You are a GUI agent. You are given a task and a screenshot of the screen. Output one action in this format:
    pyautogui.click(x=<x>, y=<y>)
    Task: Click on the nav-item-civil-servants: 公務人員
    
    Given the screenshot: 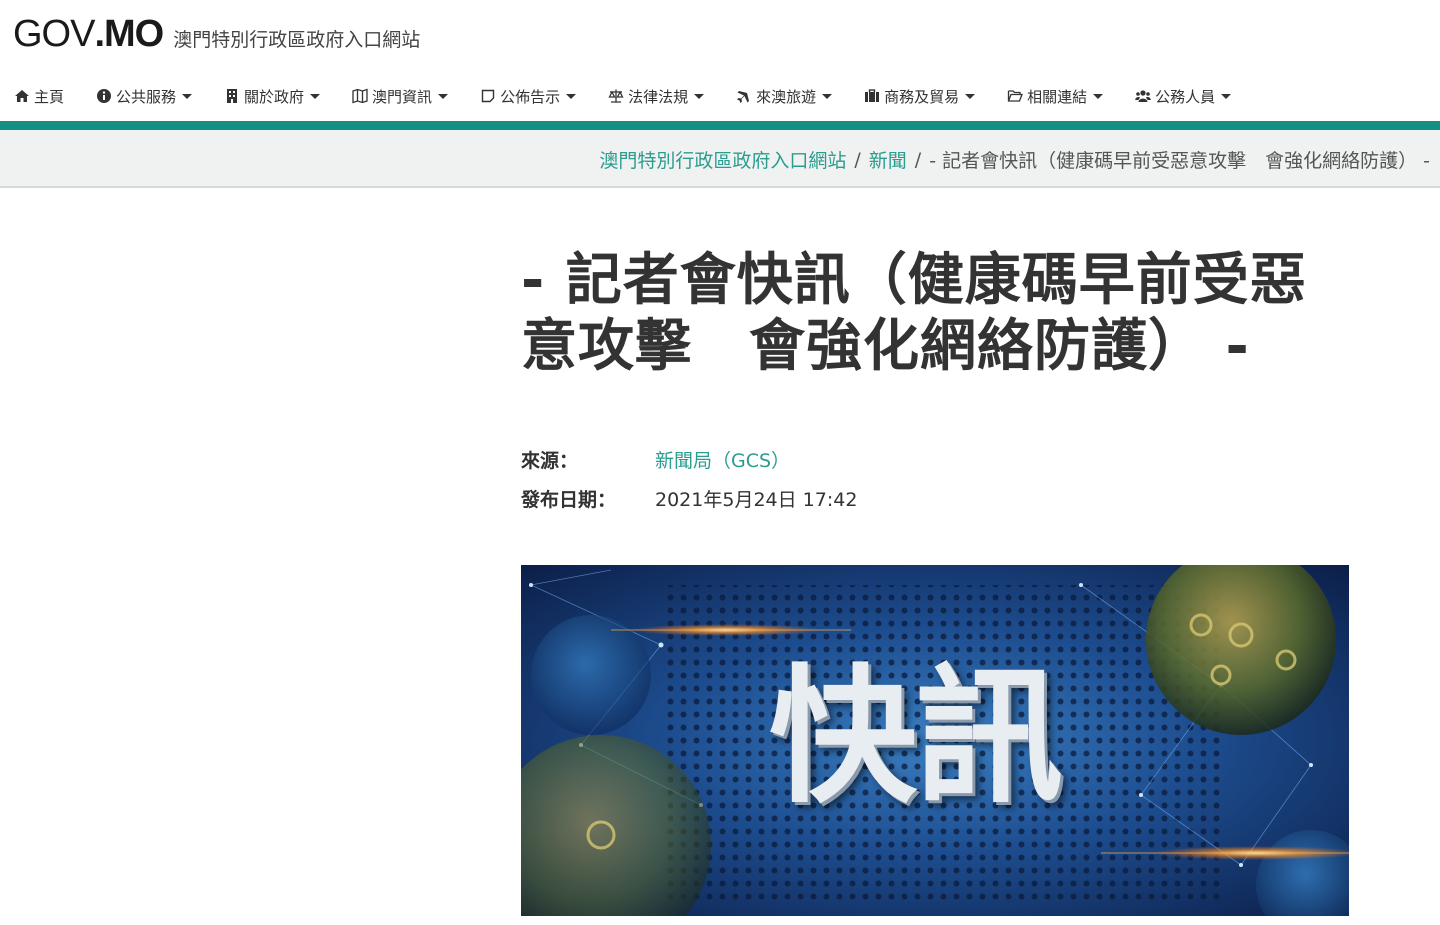 What is the action you would take?
    pyautogui.click(x=1183, y=96)
    